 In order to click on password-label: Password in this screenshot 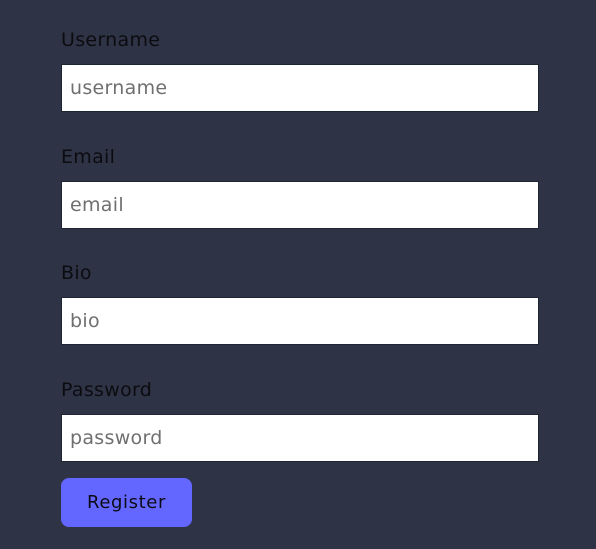, I will do `click(107, 390)`.